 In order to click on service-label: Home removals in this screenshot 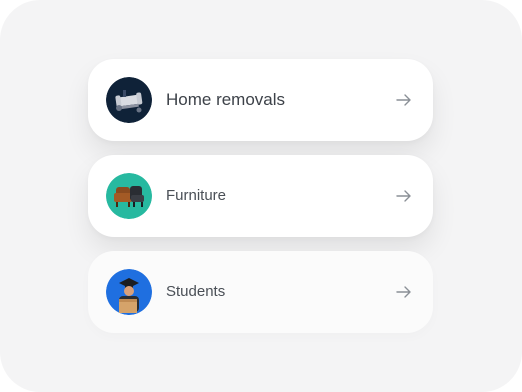, I will do `click(226, 99)`.